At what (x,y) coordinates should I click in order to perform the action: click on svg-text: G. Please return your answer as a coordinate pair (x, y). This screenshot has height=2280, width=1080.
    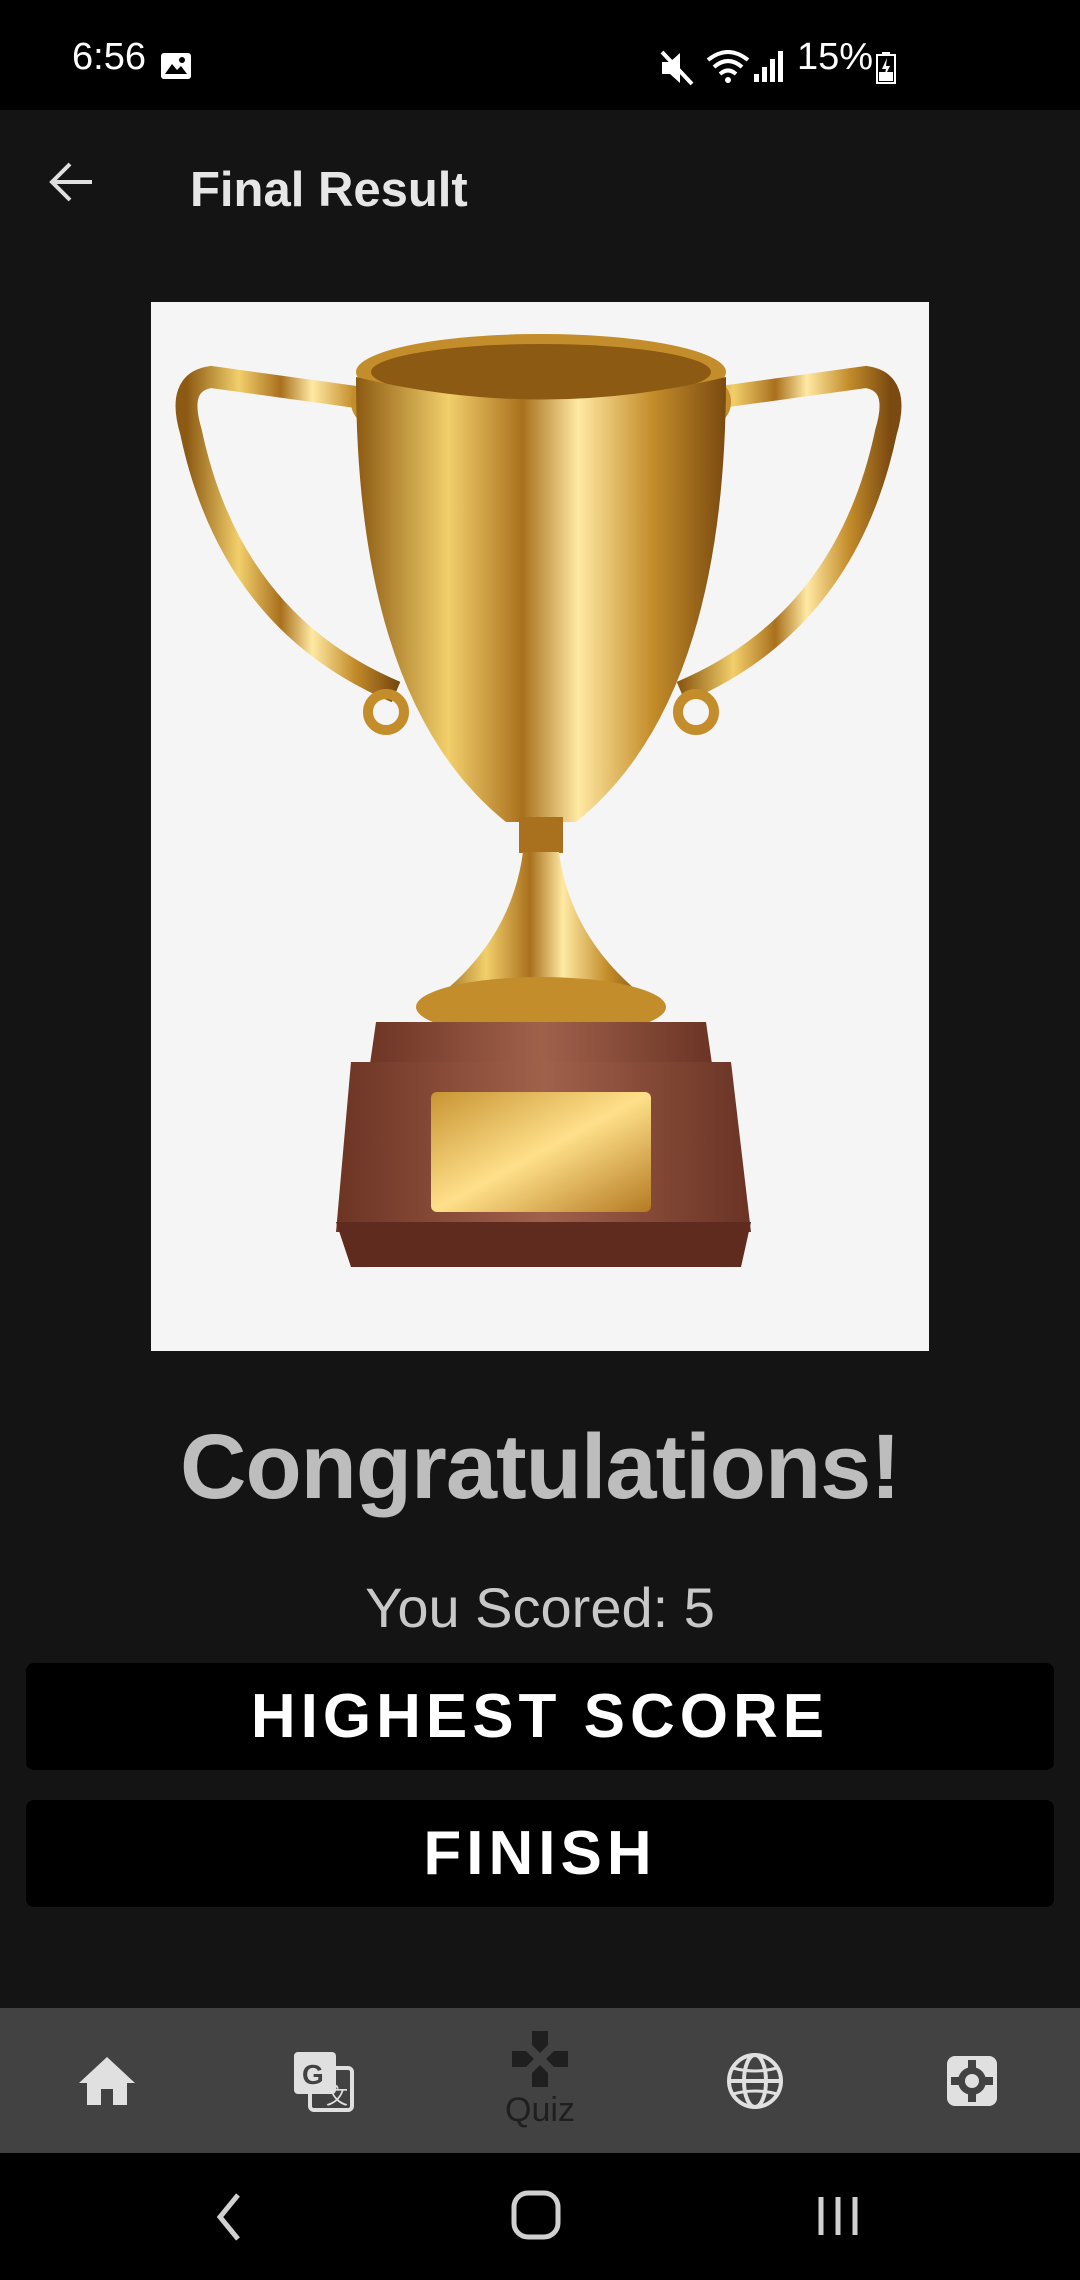
    Looking at the image, I should click on (313, 2074).